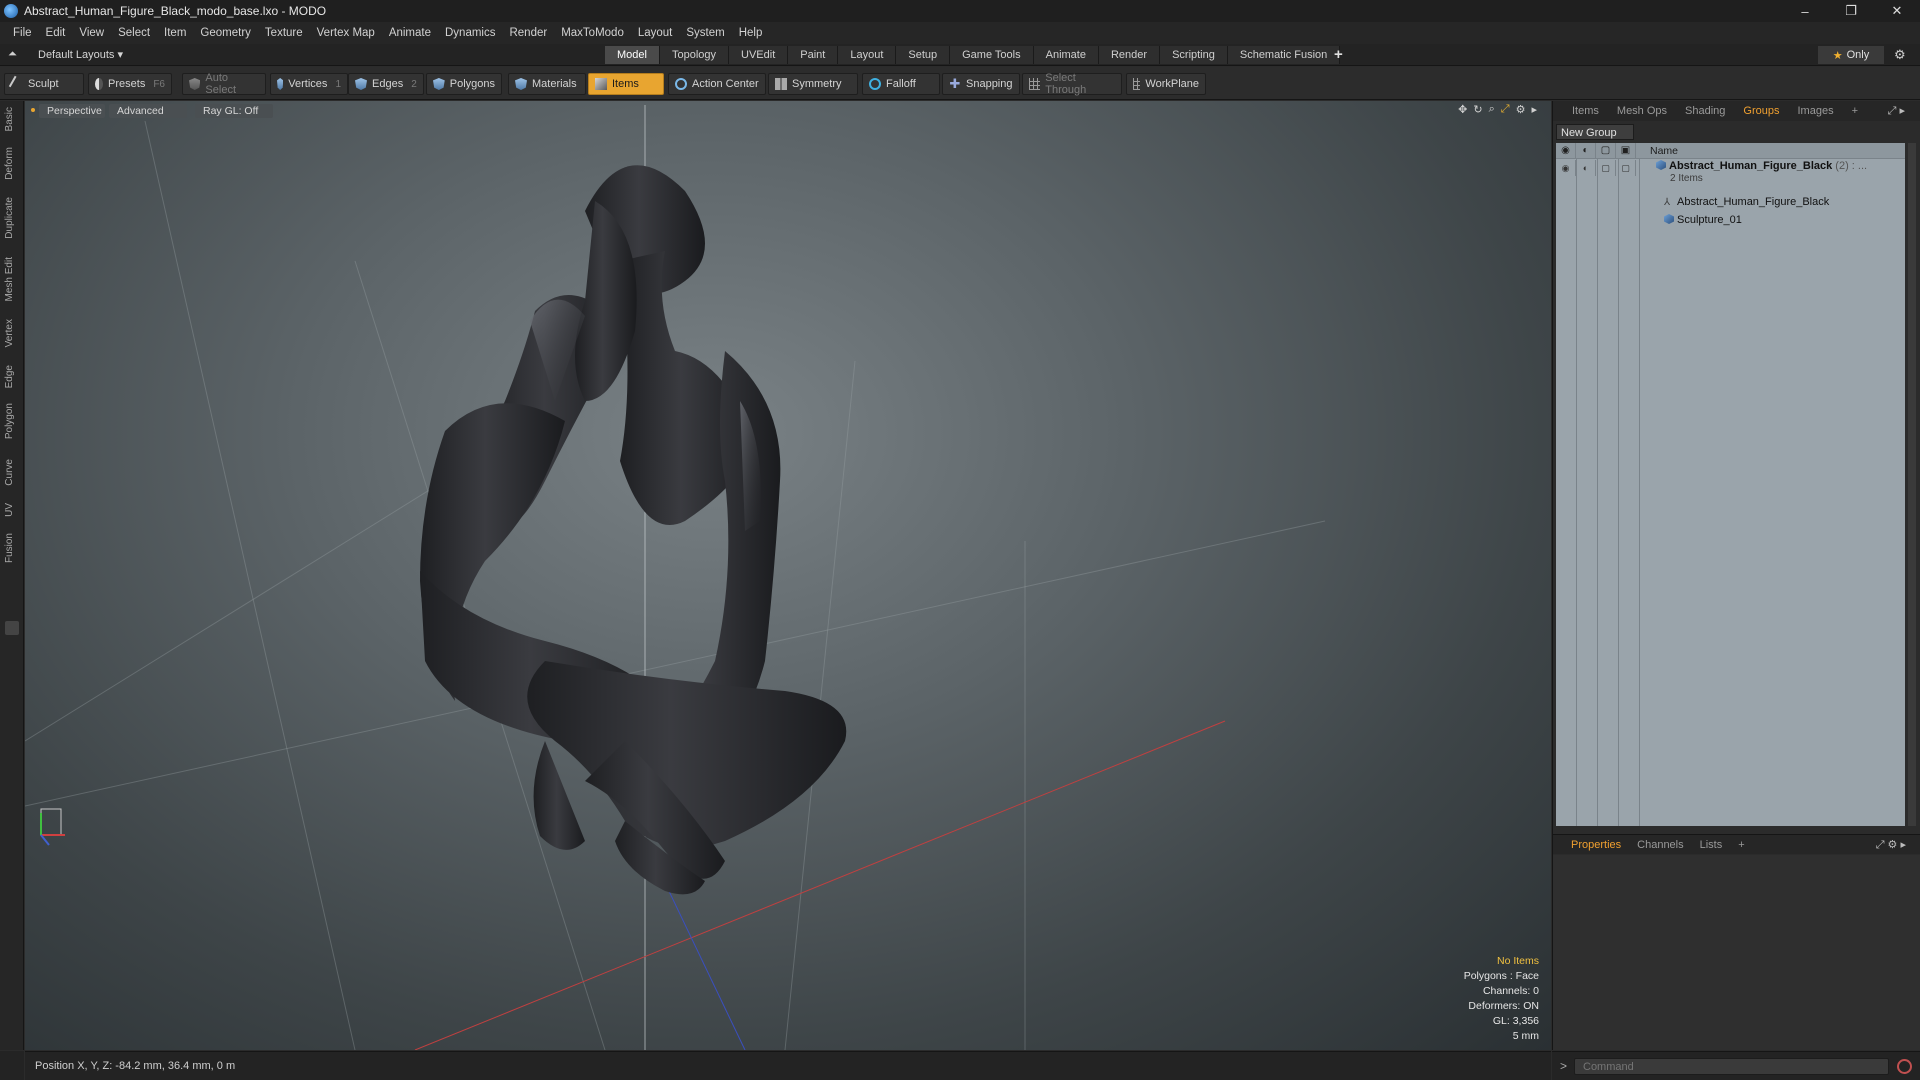  Describe the element at coordinates (1606, 168) in the screenshot. I see `group-lock-icon: ▢` at that location.